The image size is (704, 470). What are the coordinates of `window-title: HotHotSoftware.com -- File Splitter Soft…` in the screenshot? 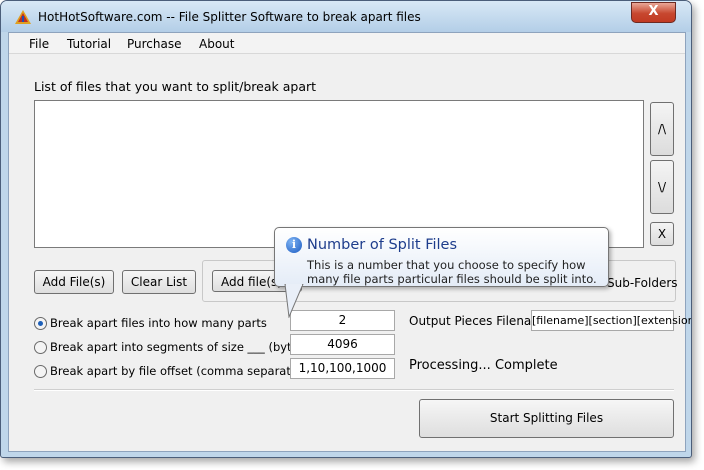 It's located at (229, 17).